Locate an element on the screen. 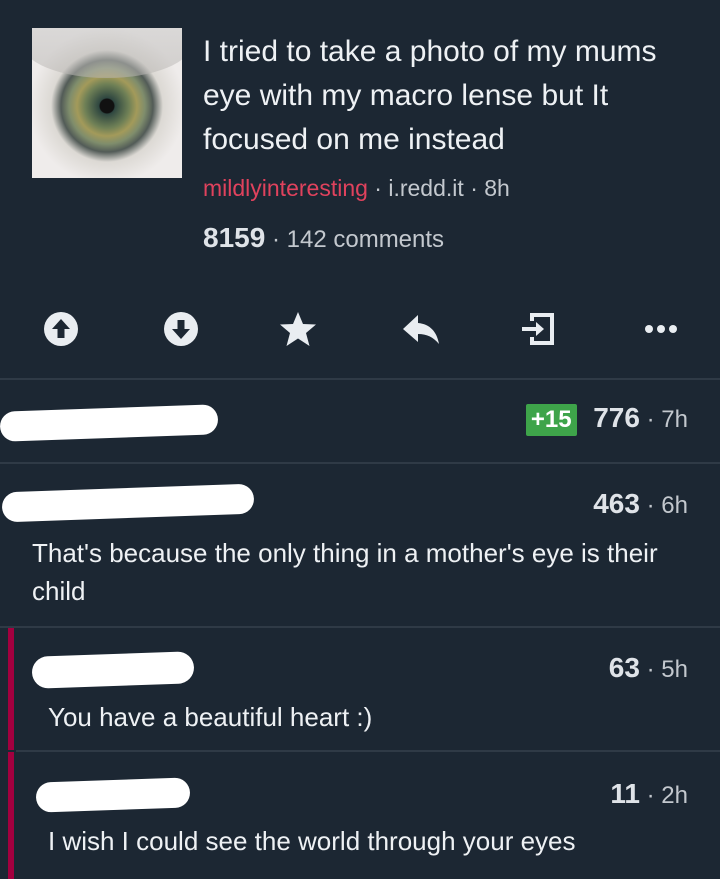 The image size is (720, 879). comment-collapsed: +15 776 · 7h is located at coordinates (360, 421).